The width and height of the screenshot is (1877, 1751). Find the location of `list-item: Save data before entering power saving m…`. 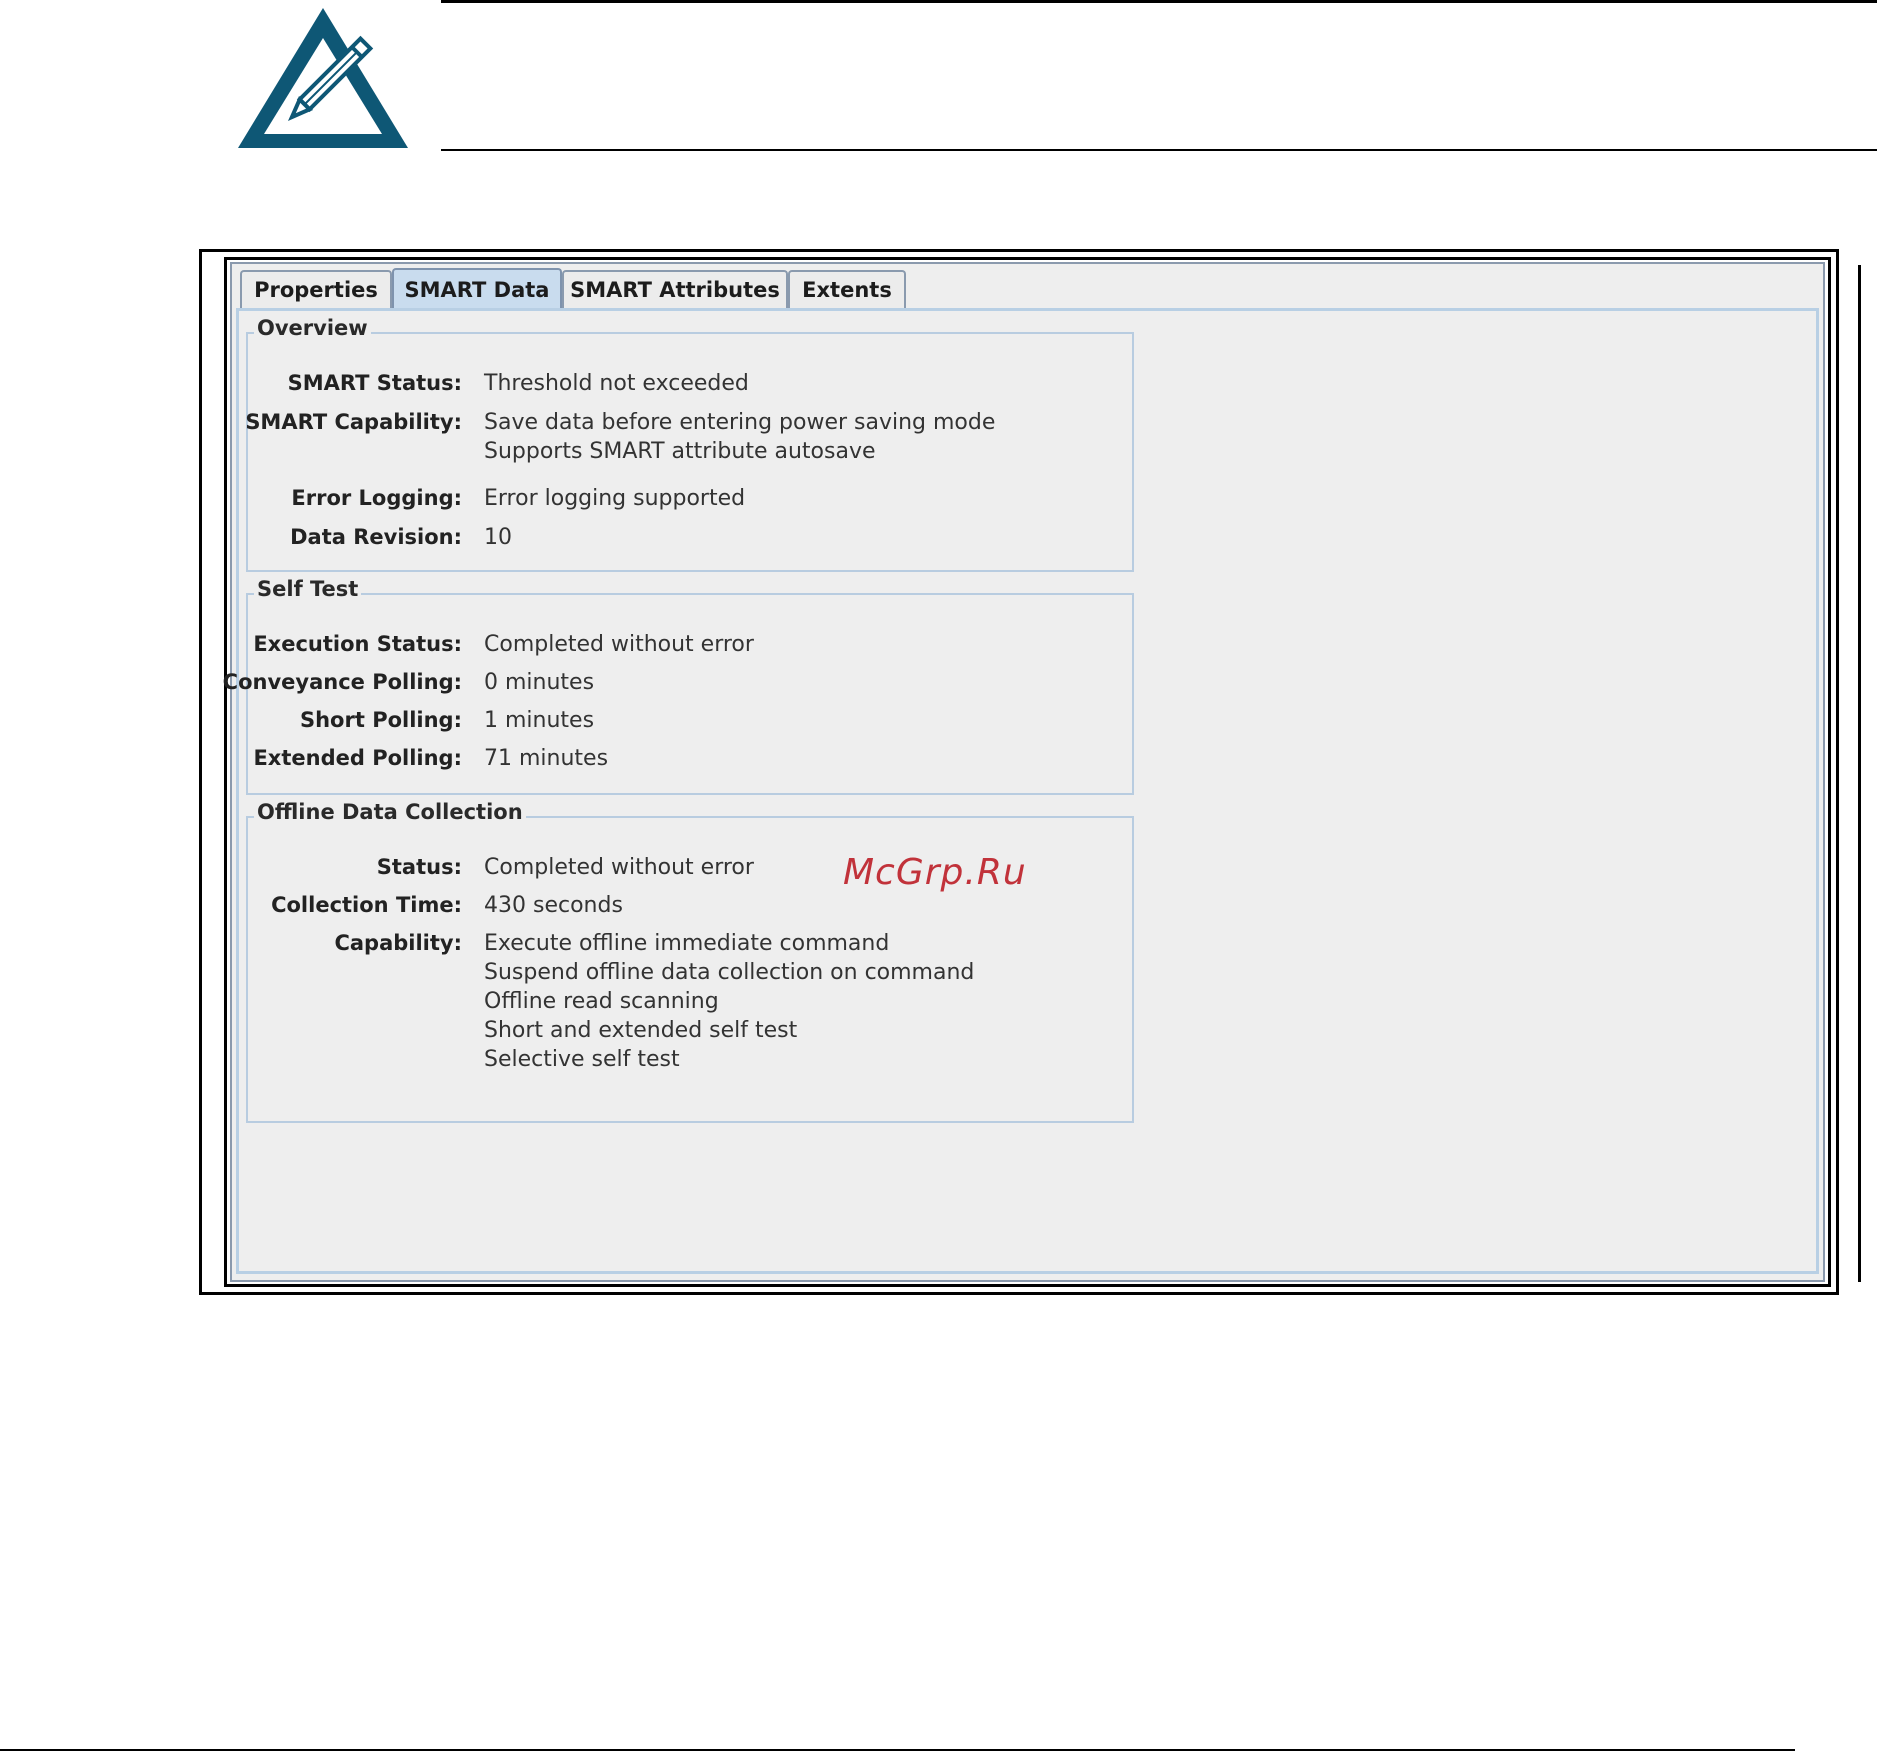

list-item: Save data before entering power saving m… is located at coordinates (740, 422).